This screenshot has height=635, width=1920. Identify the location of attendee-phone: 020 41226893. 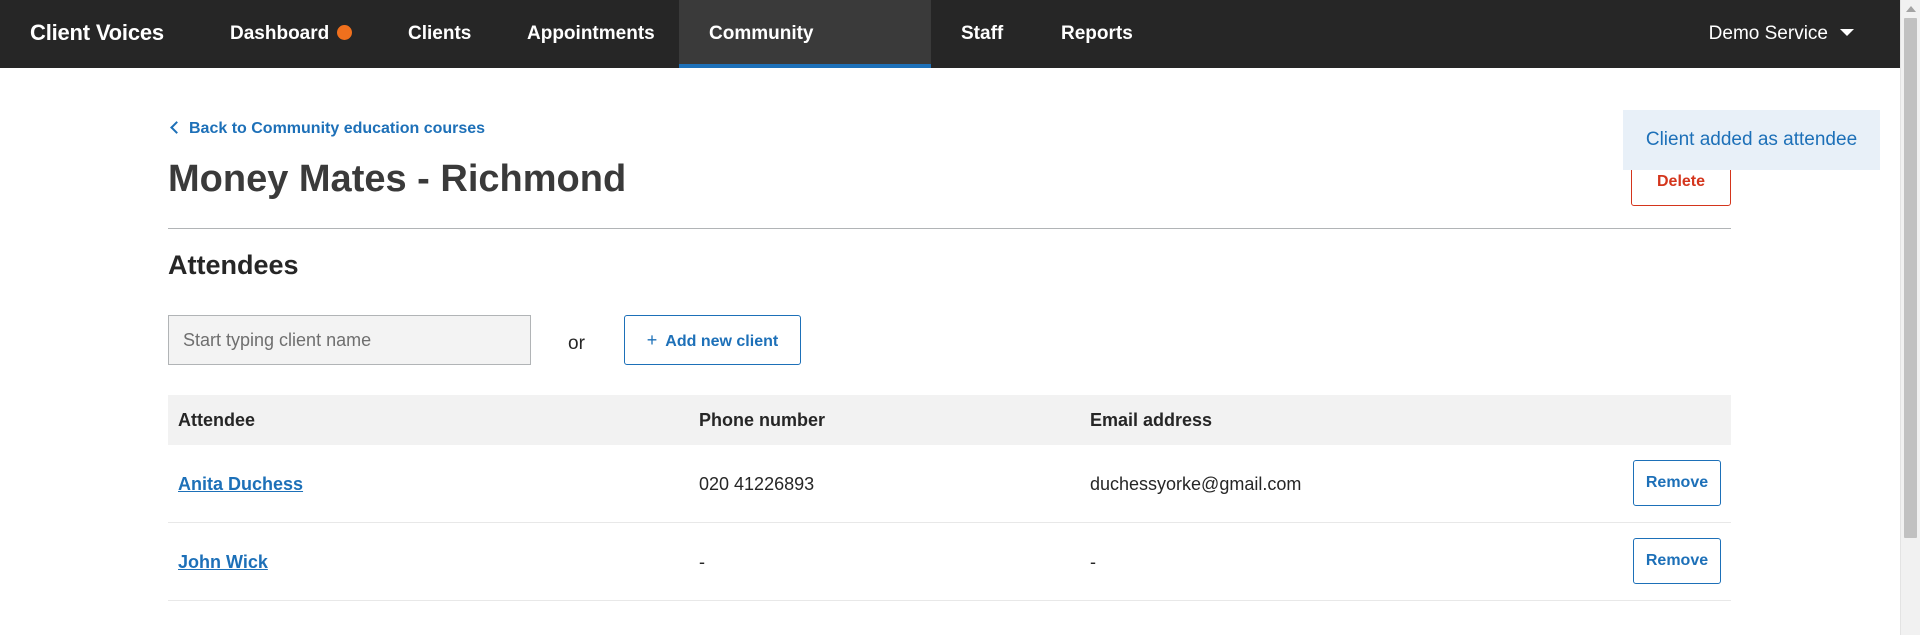
(757, 484).